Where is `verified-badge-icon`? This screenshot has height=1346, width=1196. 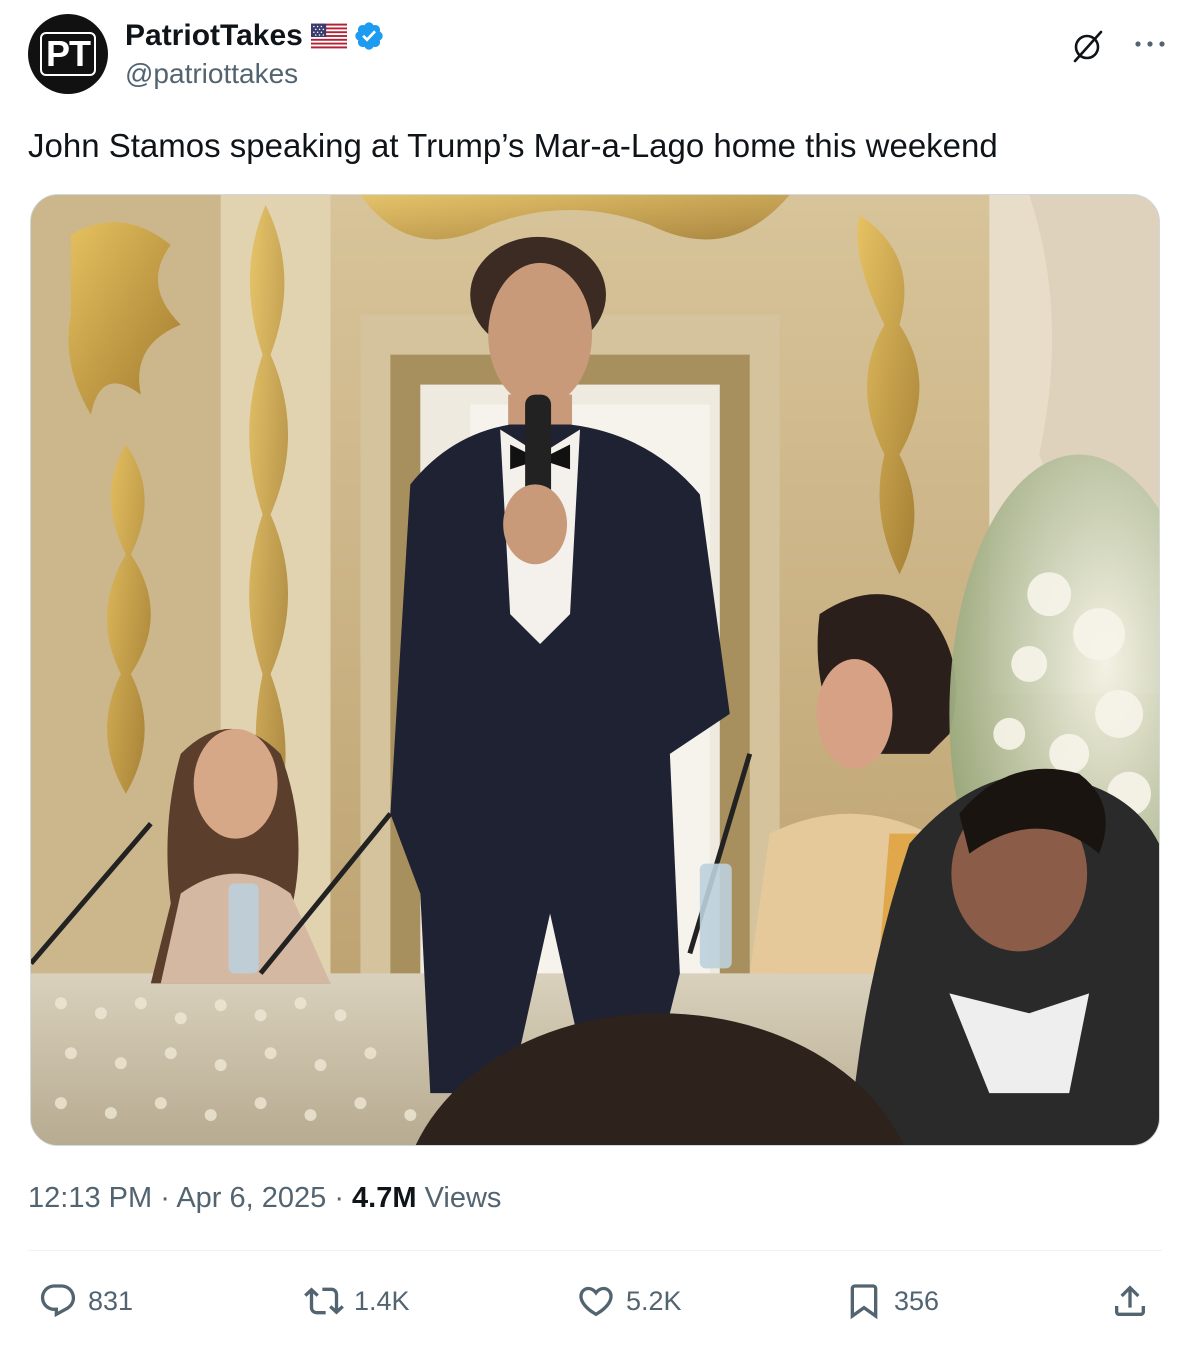
verified-badge-icon is located at coordinates (369, 36).